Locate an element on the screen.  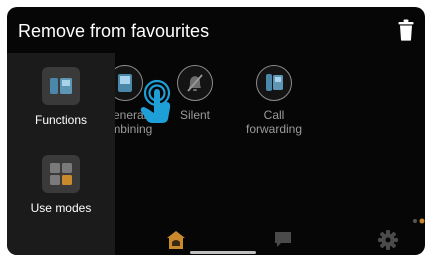
side-item-use-modes: Use modes is located at coordinates (61, 185).